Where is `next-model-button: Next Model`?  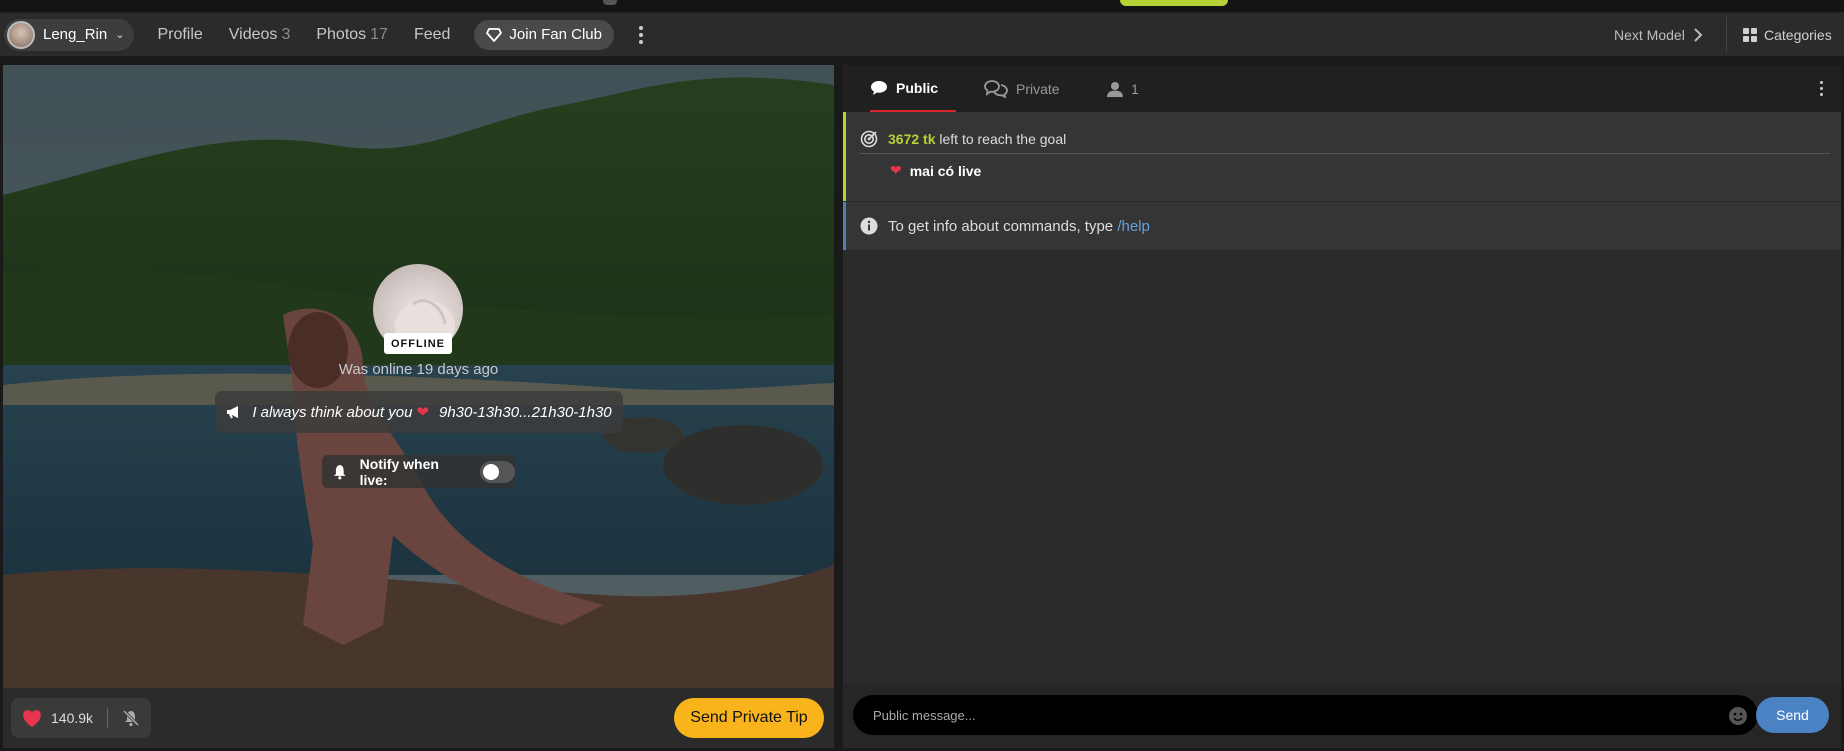
next-model-button: Next Model is located at coordinates (1658, 34).